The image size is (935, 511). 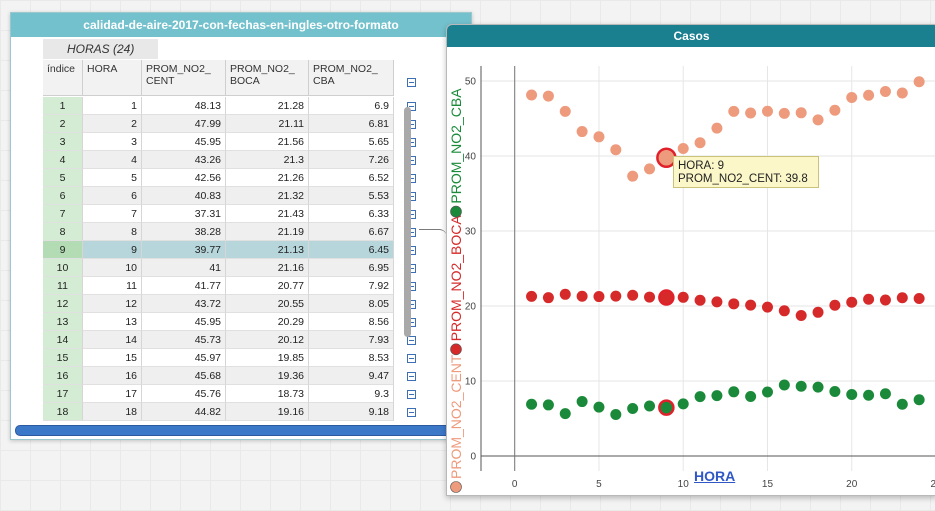 What do you see at coordinates (63, 142) in the screenshot?
I see `row-index-cell: 3` at bounding box center [63, 142].